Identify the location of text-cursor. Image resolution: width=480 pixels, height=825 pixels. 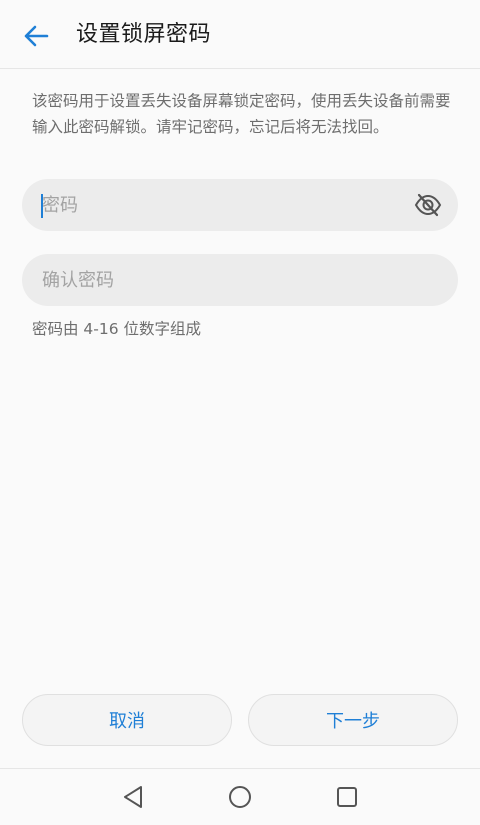
(42, 206).